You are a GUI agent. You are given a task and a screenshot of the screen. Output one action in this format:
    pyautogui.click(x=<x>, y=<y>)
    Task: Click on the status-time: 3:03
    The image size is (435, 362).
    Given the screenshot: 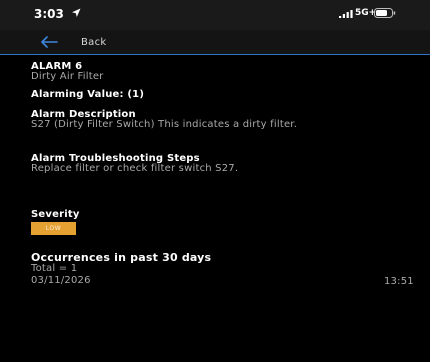 What is the action you would take?
    pyautogui.click(x=49, y=14)
    